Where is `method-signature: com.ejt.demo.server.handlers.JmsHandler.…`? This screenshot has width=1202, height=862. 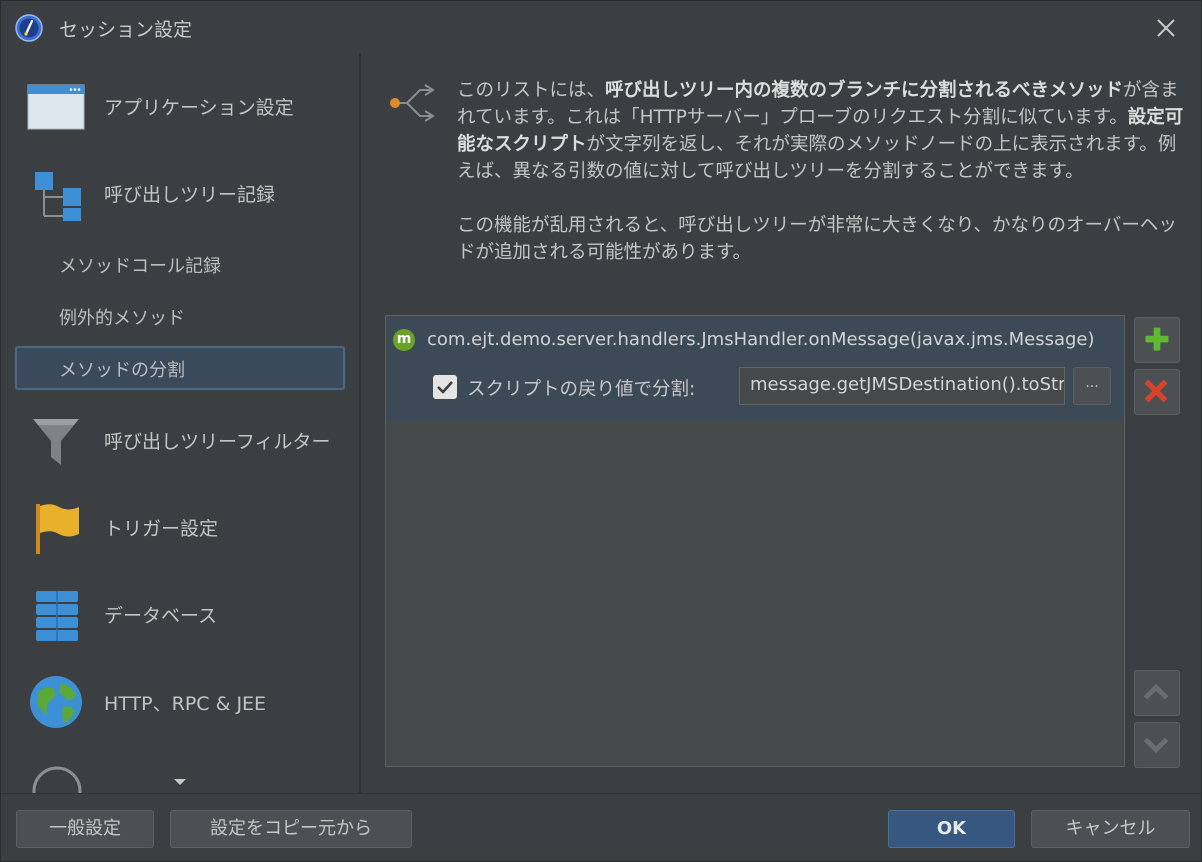
method-signature: com.ejt.demo.server.handlers.JmsHandler.… is located at coordinates (761, 339).